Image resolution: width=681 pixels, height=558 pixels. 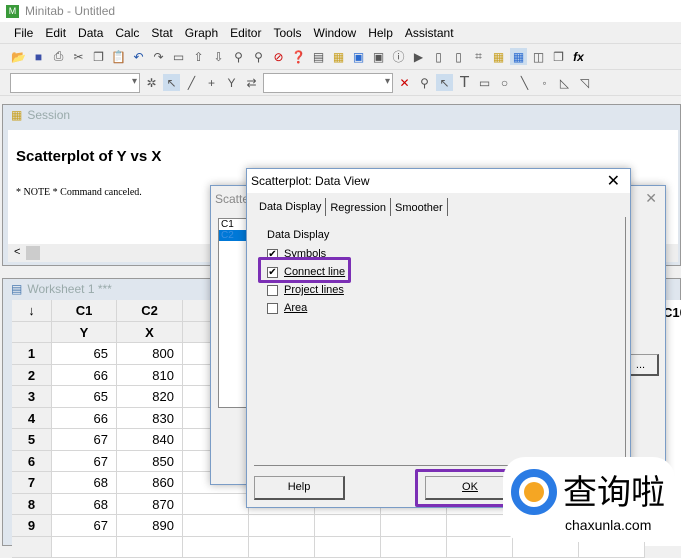 What do you see at coordinates (238, 56) in the screenshot?
I see `find-icon: ⚲` at bounding box center [238, 56].